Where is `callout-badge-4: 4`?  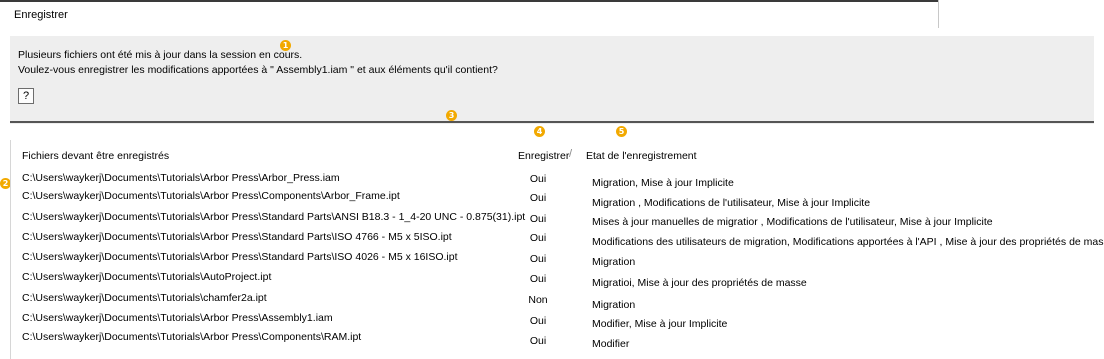
callout-badge-4: 4 is located at coordinates (539, 131).